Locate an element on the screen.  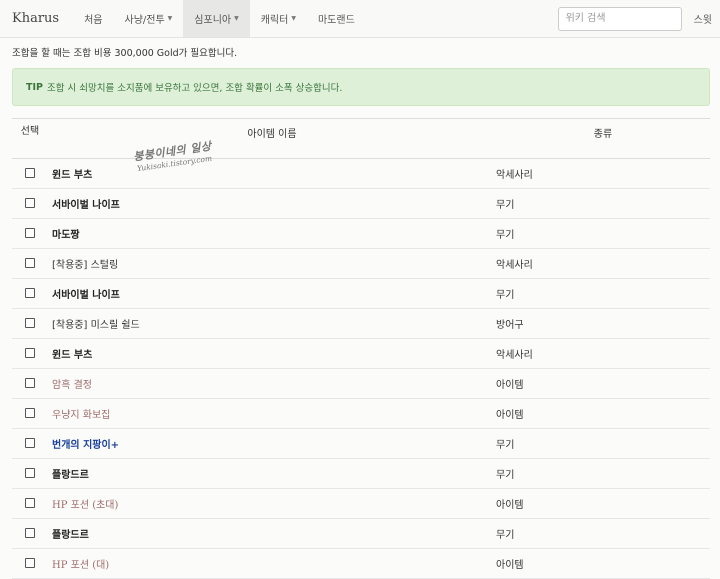
top-navbar: Kharus 처음 사냥/전투▼ 심포니아▼ 캐릭터▼ 마도랜드 스윗 is located at coordinates (360, 19).